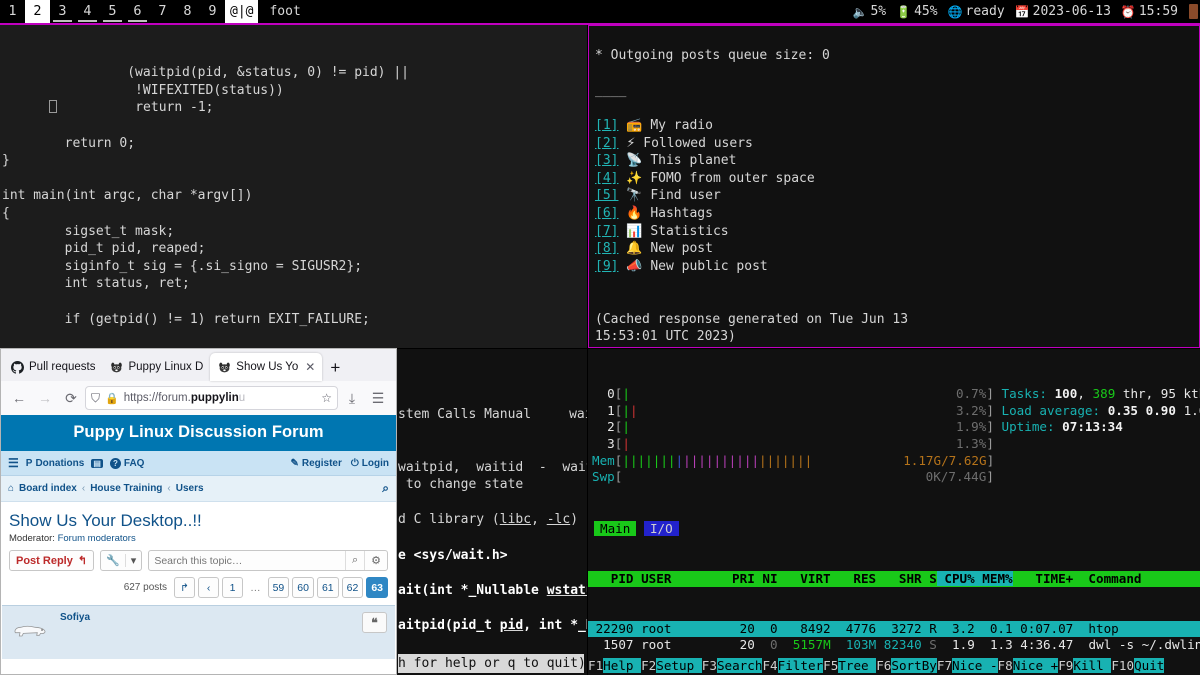  Describe the element at coordinates (326, 398) in the screenshot. I see `star-icon: ☆` at that location.